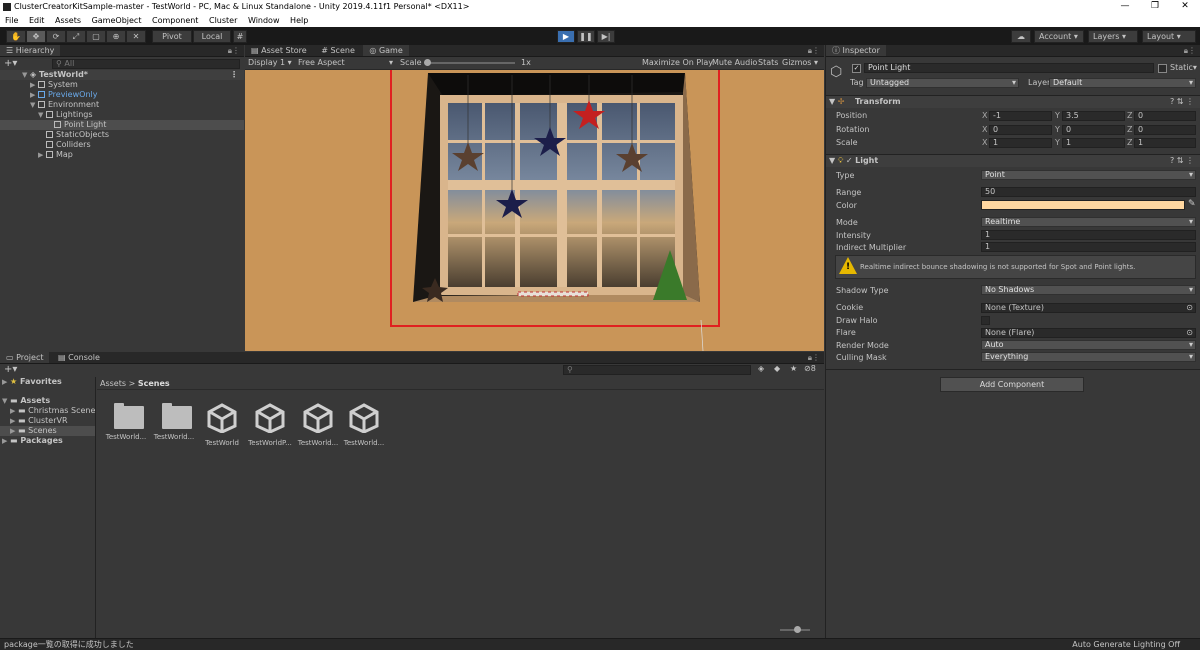  I want to click on scale-slider-track, so click(470, 63).